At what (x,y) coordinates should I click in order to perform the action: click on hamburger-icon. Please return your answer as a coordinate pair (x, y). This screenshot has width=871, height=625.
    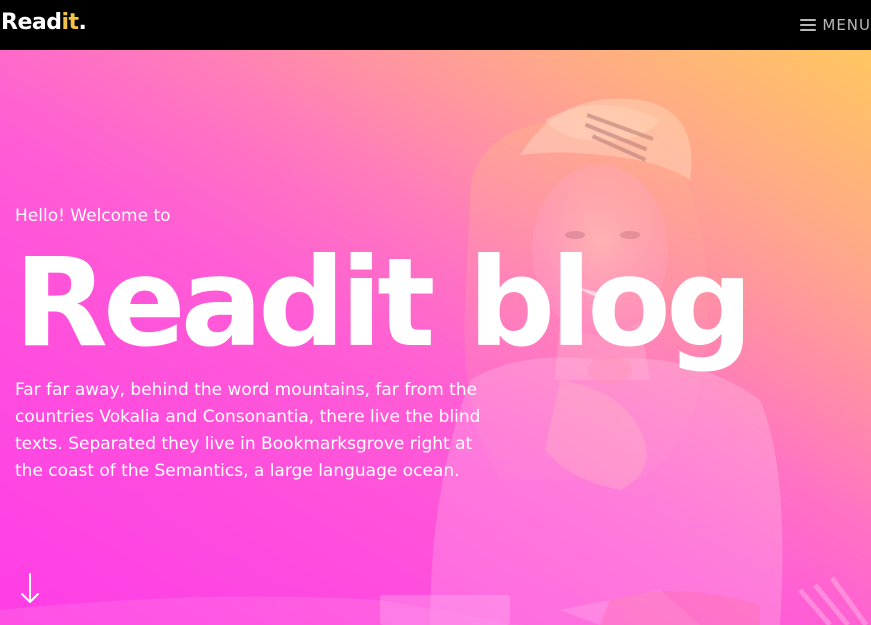
    Looking at the image, I should click on (808, 25).